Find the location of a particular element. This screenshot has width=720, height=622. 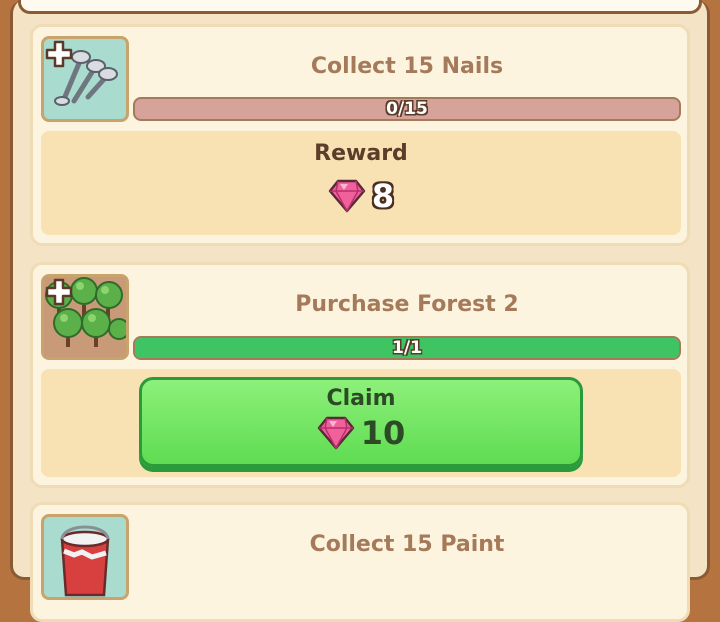

claim-button: Claim 10 is located at coordinates (361, 422).